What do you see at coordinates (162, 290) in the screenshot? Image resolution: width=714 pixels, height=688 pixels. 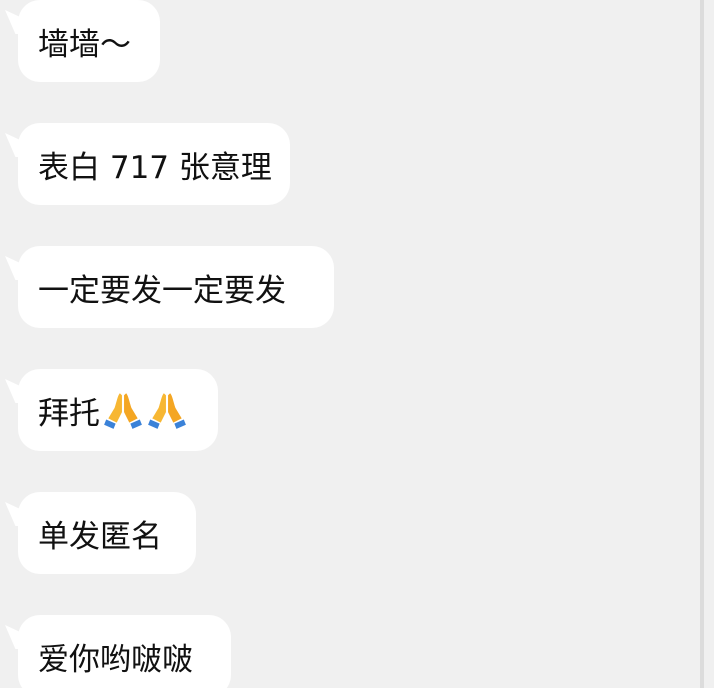 I see `message-text: 一定要发一定要发` at bounding box center [162, 290].